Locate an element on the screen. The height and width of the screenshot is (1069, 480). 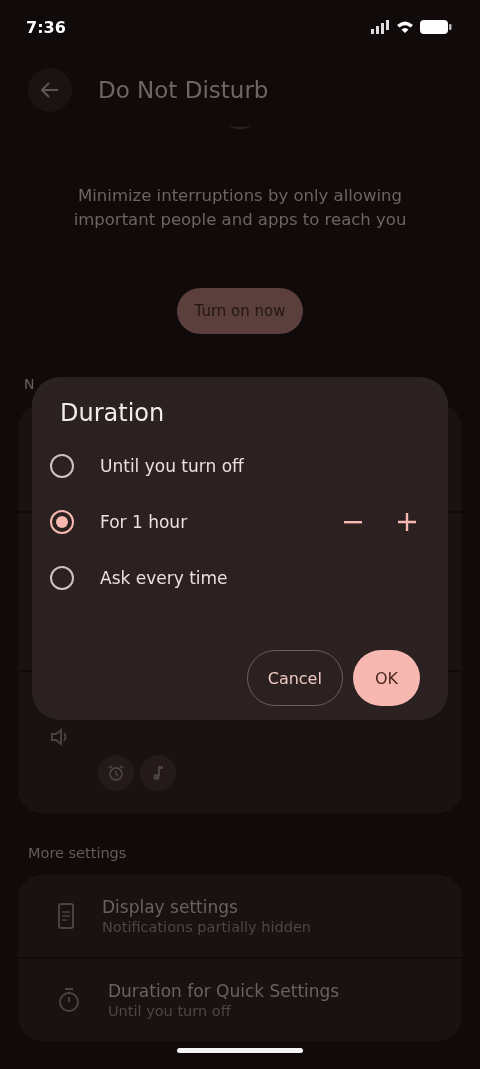
signal-icon is located at coordinates (380, 27).